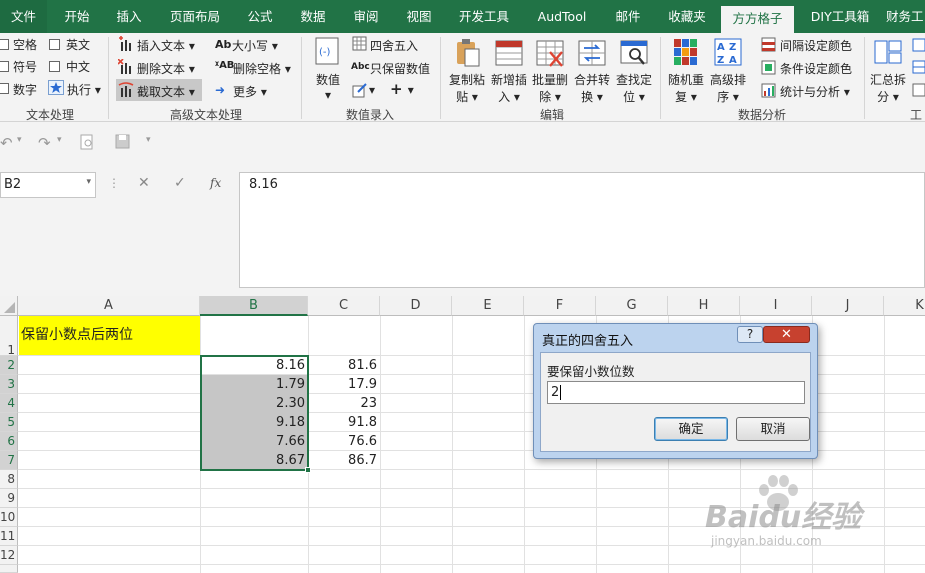  I want to click on random-repeat-button: 随机重复 ▾, so click(686, 88).